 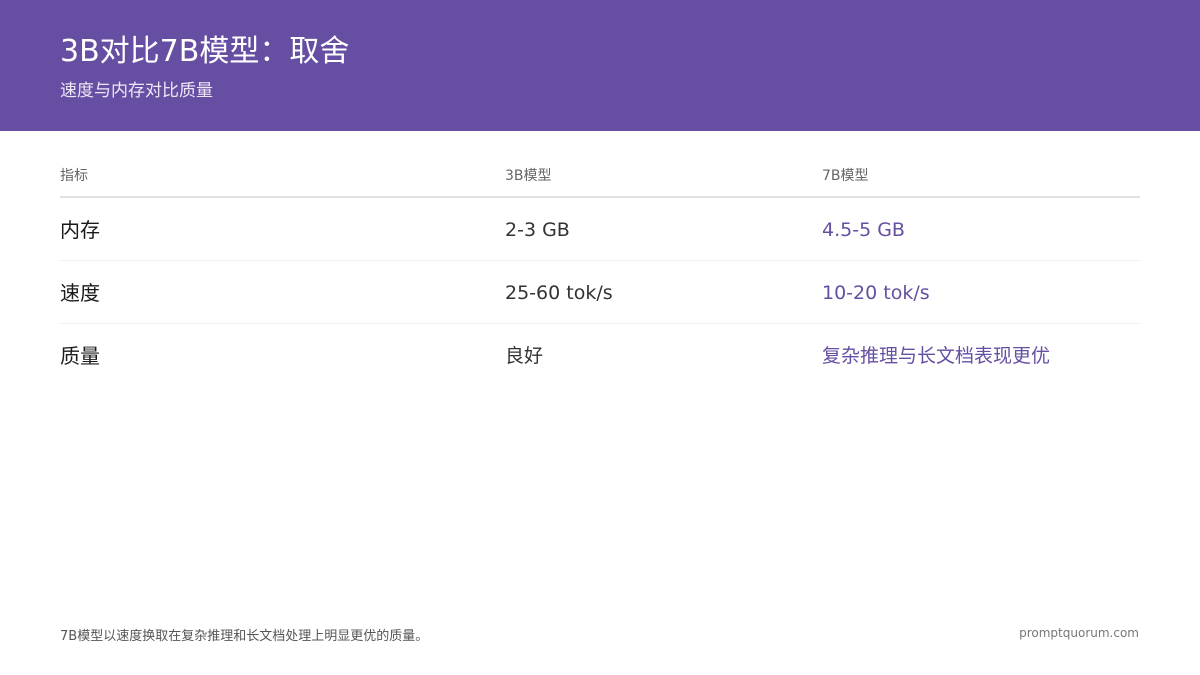 What do you see at coordinates (136, 91) in the screenshot?
I see `page-subtitle: 速度与内存对比质量` at bounding box center [136, 91].